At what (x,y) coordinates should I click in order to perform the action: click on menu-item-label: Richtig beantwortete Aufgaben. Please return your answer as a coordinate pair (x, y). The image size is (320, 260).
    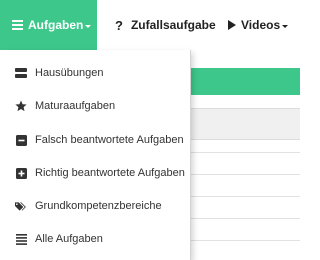
    Looking at the image, I should click on (110, 173).